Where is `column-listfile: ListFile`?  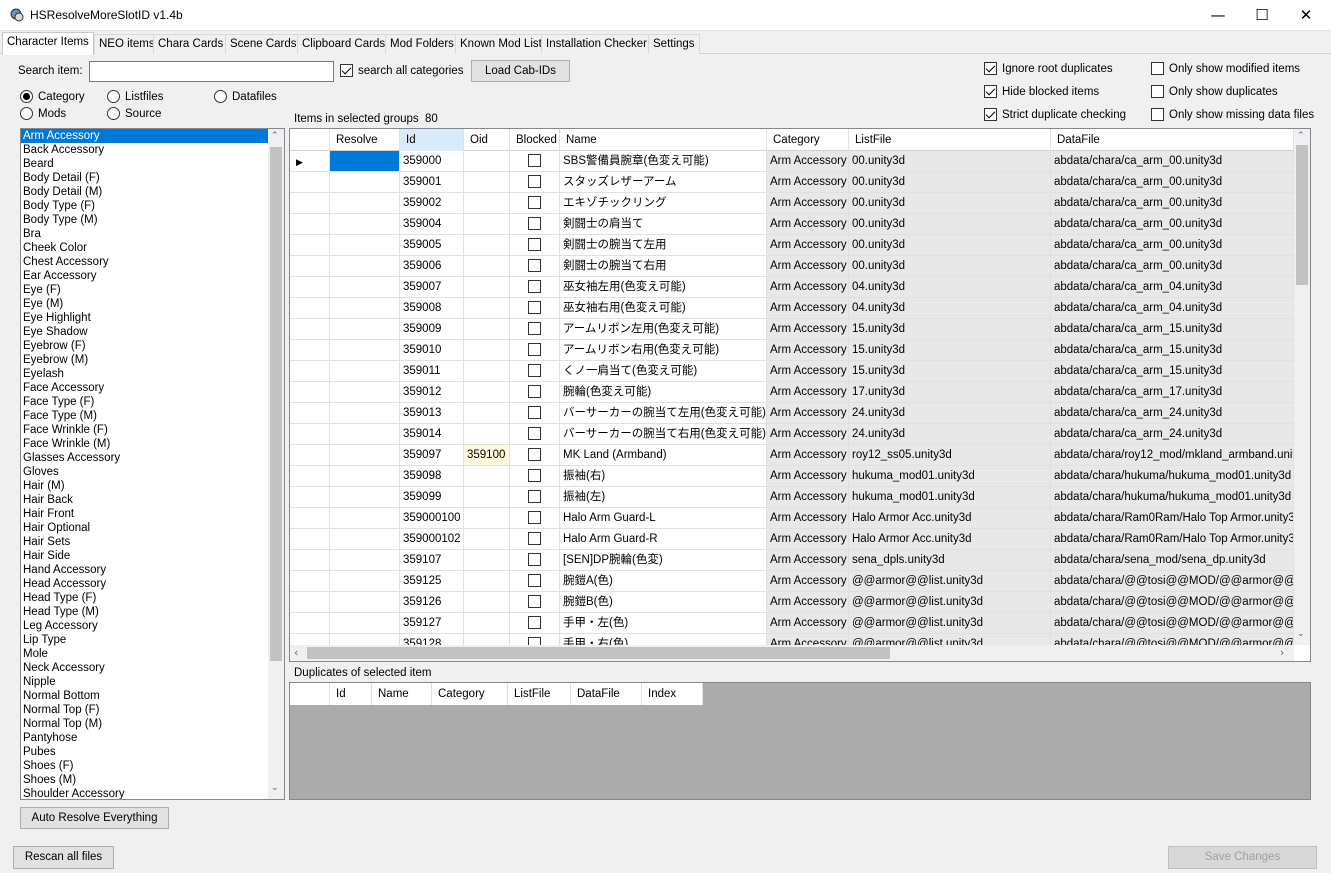
column-listfile: ListFile is located at coordinates (950, 140).